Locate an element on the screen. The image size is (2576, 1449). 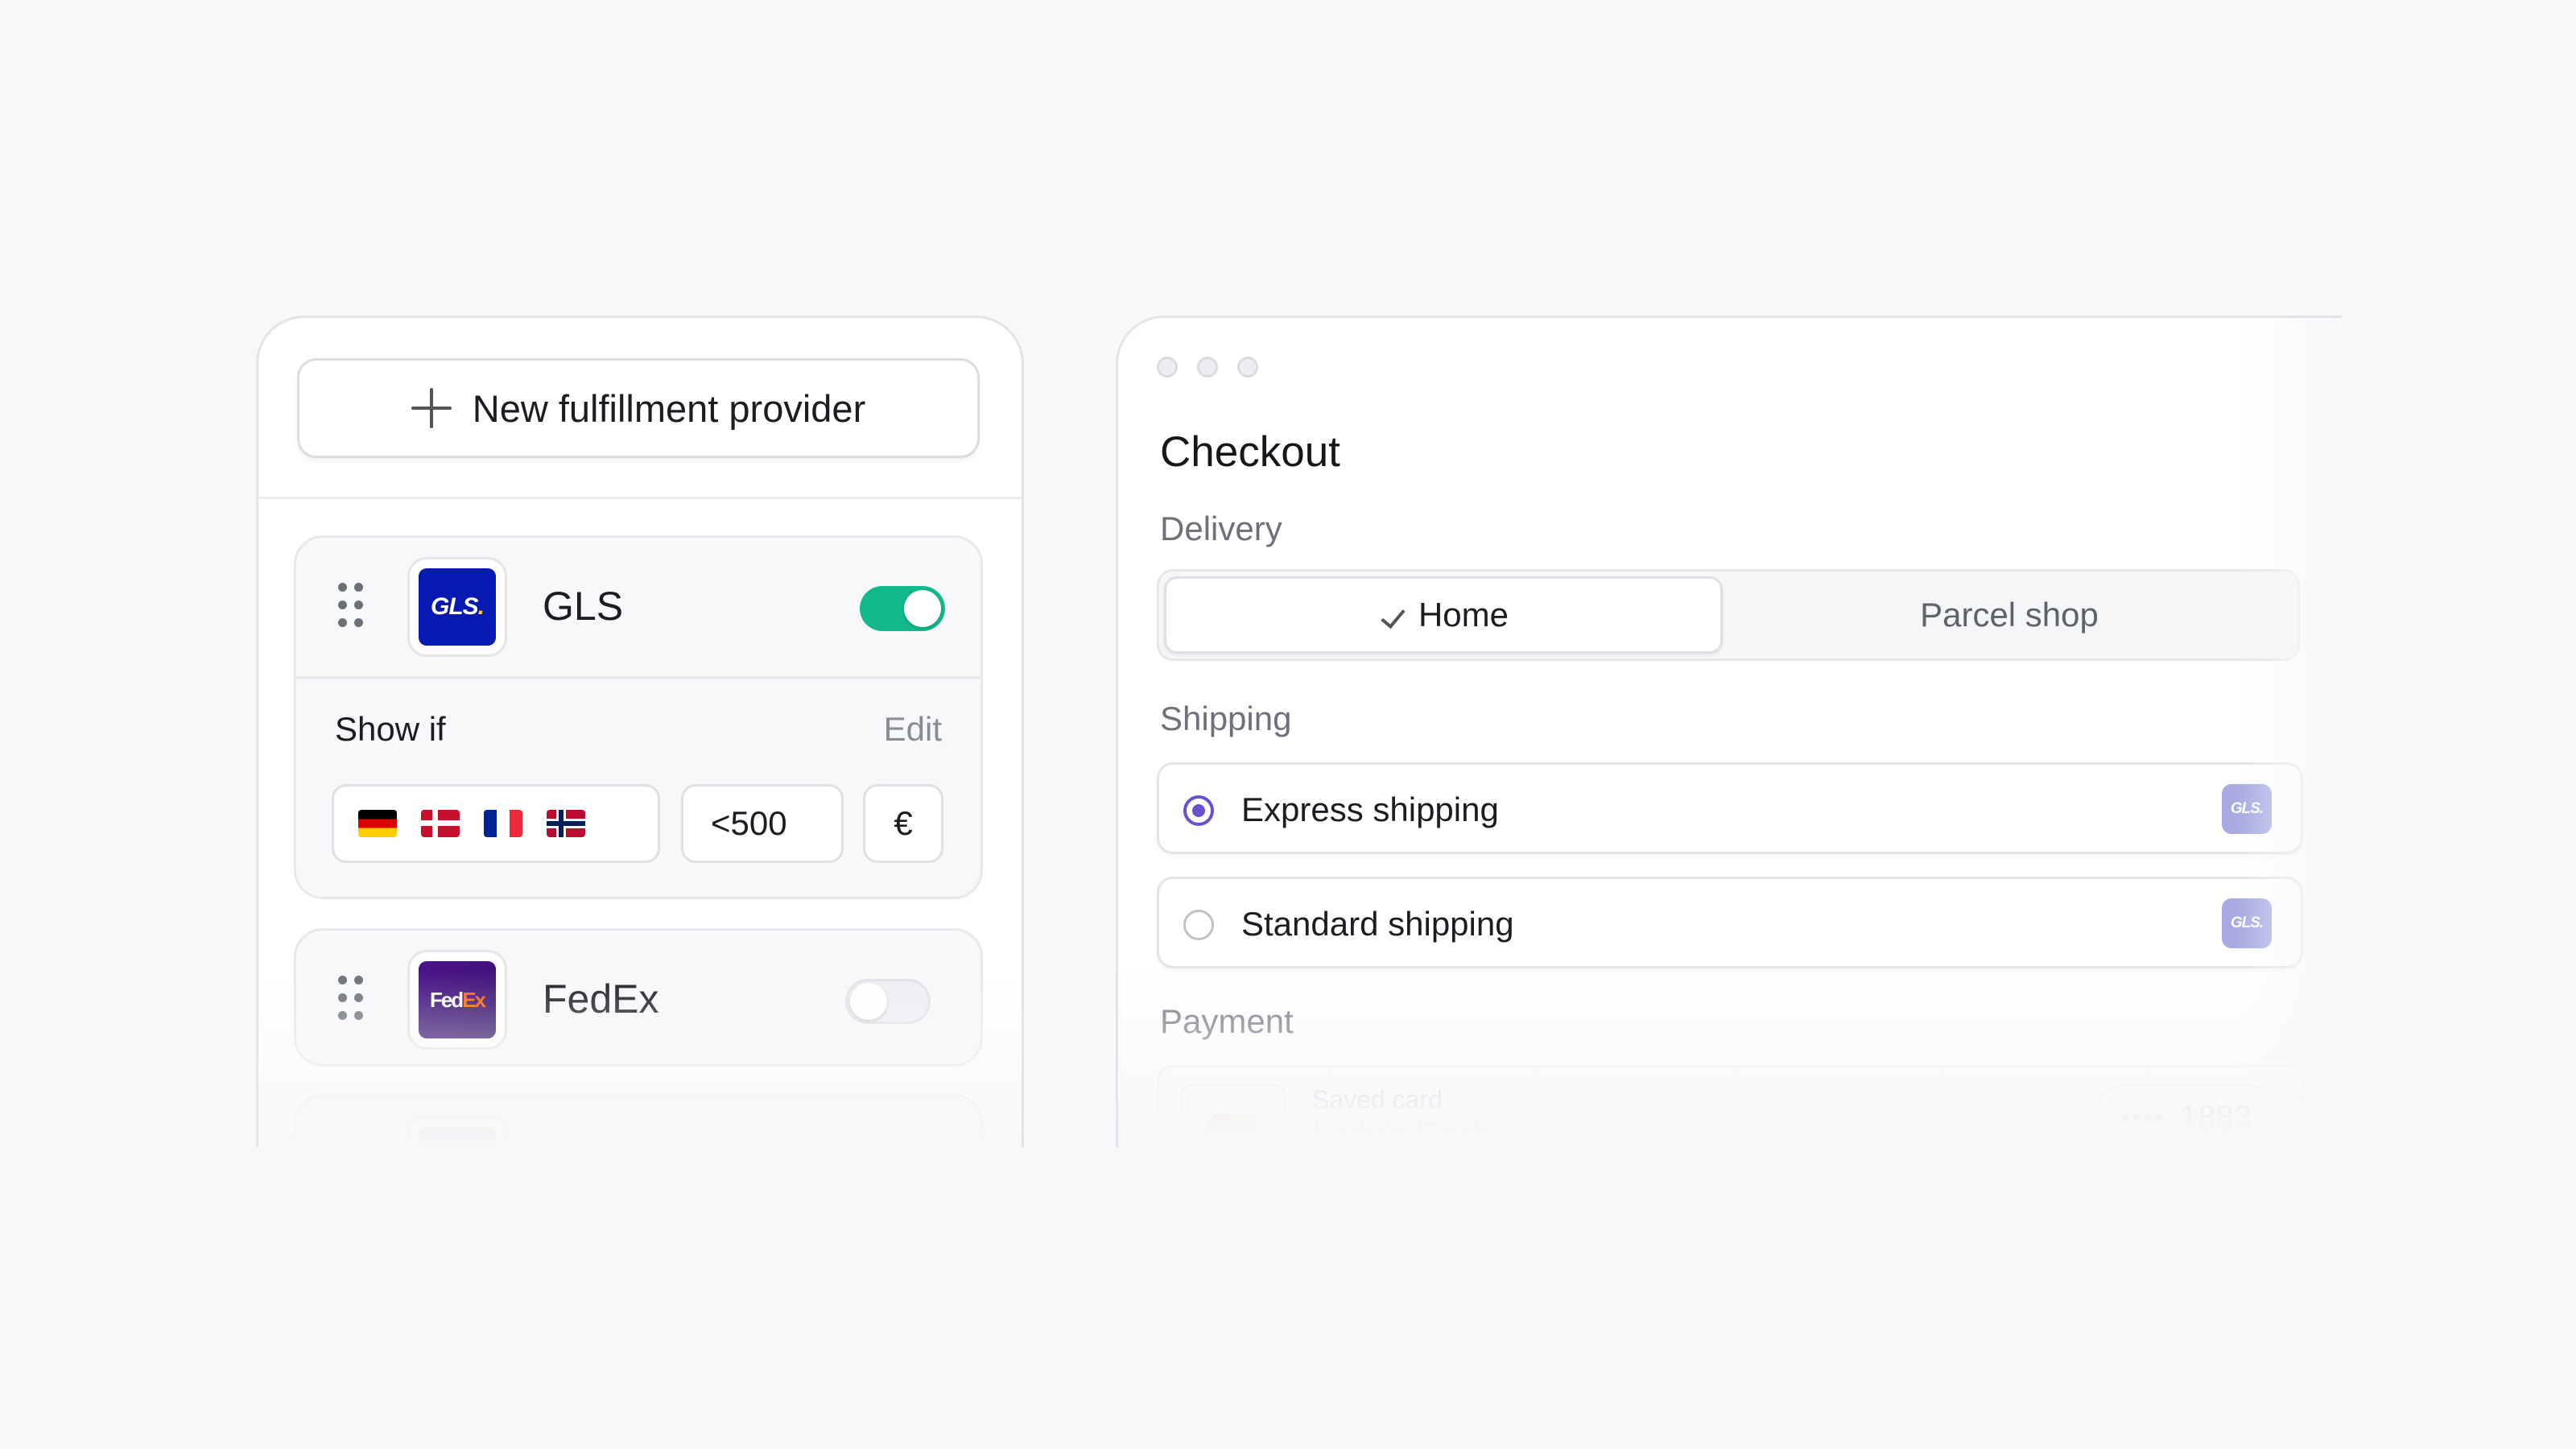
window-zoom-dot is located at coordinates (1247, 367).